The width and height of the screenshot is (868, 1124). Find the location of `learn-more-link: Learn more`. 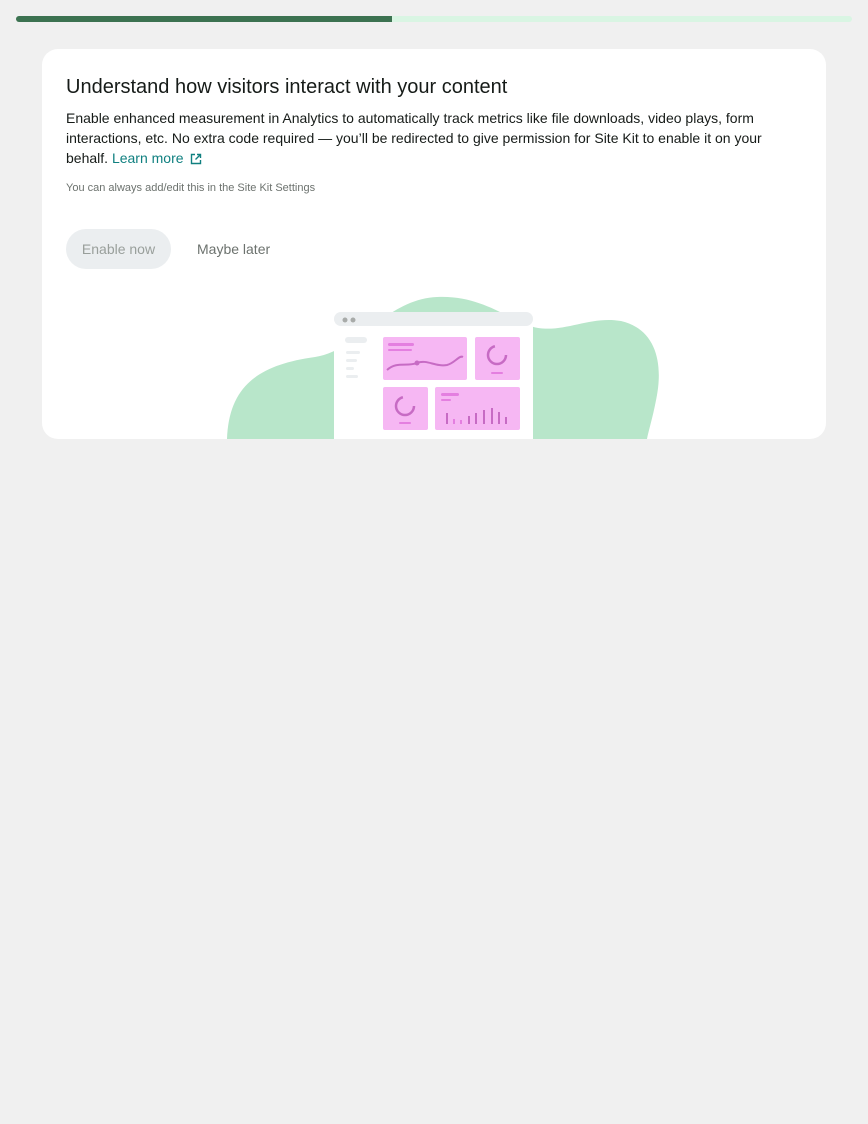

learn-more-link: Learn more is located at coordinates (157, 158).